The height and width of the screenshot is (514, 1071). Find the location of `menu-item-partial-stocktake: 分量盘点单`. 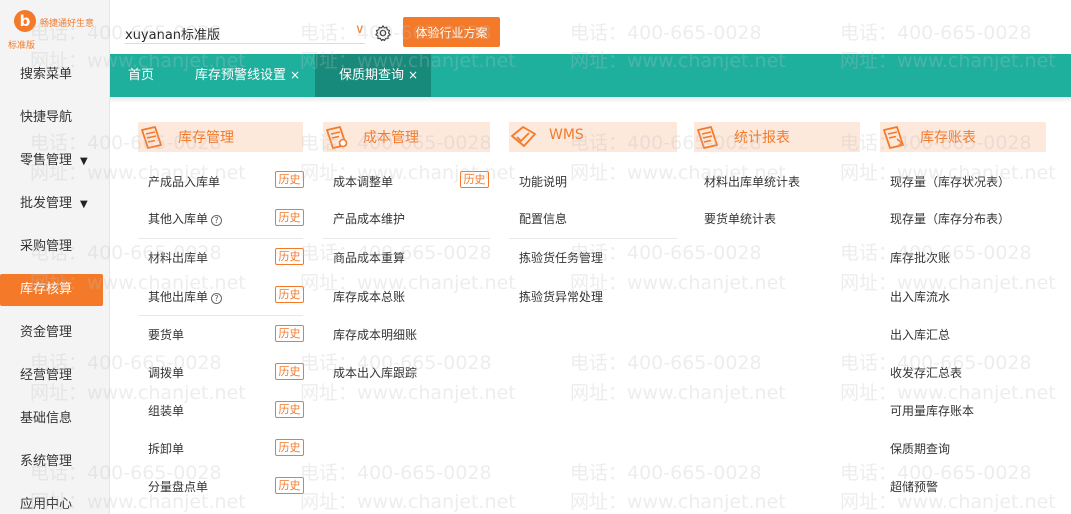

menu-item-partial-stocktake: 分量盘点单 is located at coordinates (178, 486).